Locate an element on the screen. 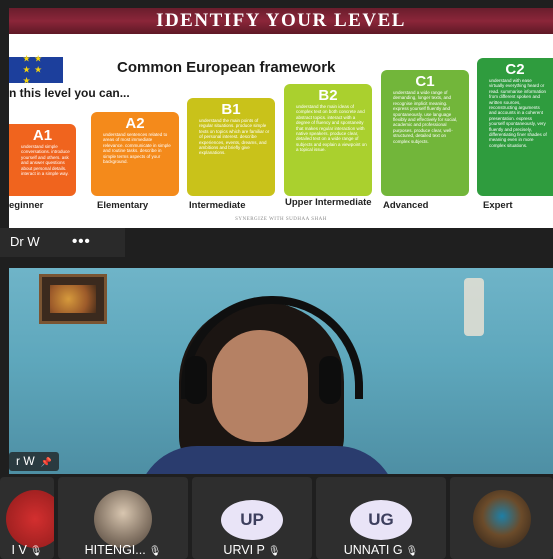 The height and width of the screenshot is (559, 553). level-code: A1 is located at coordinates (42, 135).